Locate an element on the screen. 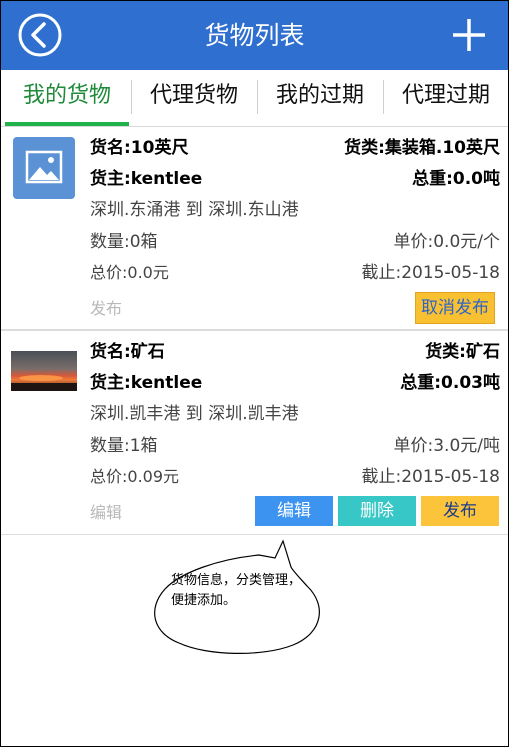 The width and height of the screenshot is (509, 747). goods-name: 货名:矿石 is located at coordinates (127, 352).